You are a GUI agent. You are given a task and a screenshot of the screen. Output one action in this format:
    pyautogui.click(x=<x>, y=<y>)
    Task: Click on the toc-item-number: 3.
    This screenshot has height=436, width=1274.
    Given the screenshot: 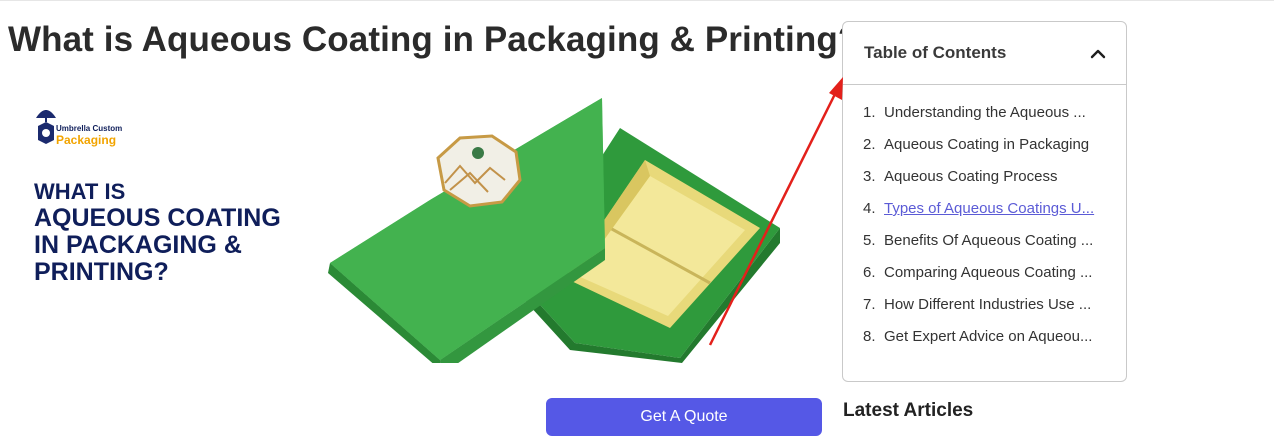 What is the action you would take?
    pyautogui.click(x=869, y=176)
    